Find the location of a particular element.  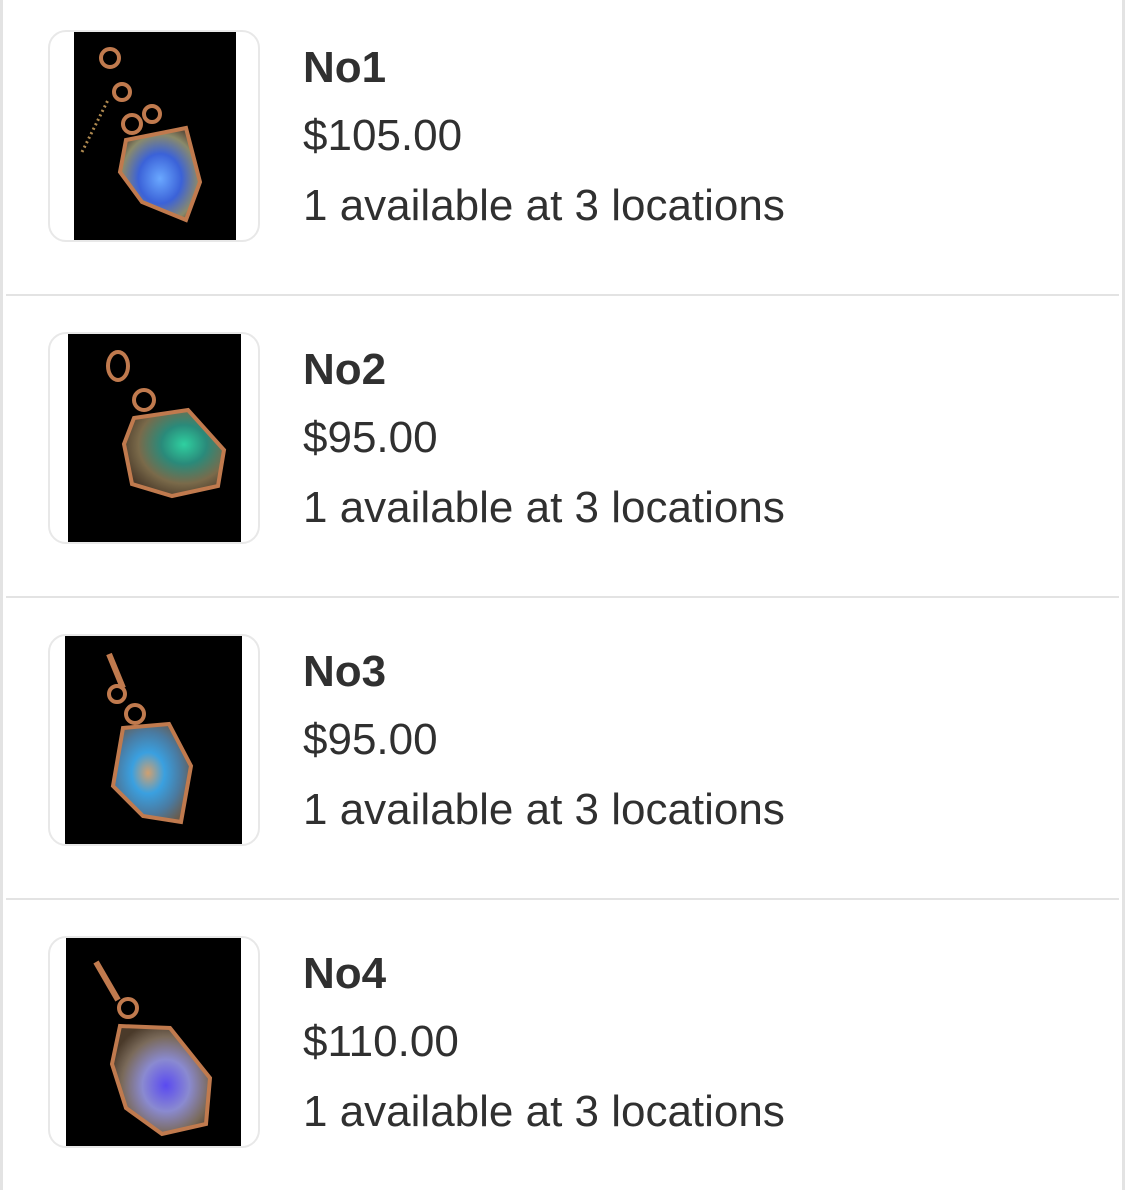

product-title: No3 is located at coordinates (345, 671).